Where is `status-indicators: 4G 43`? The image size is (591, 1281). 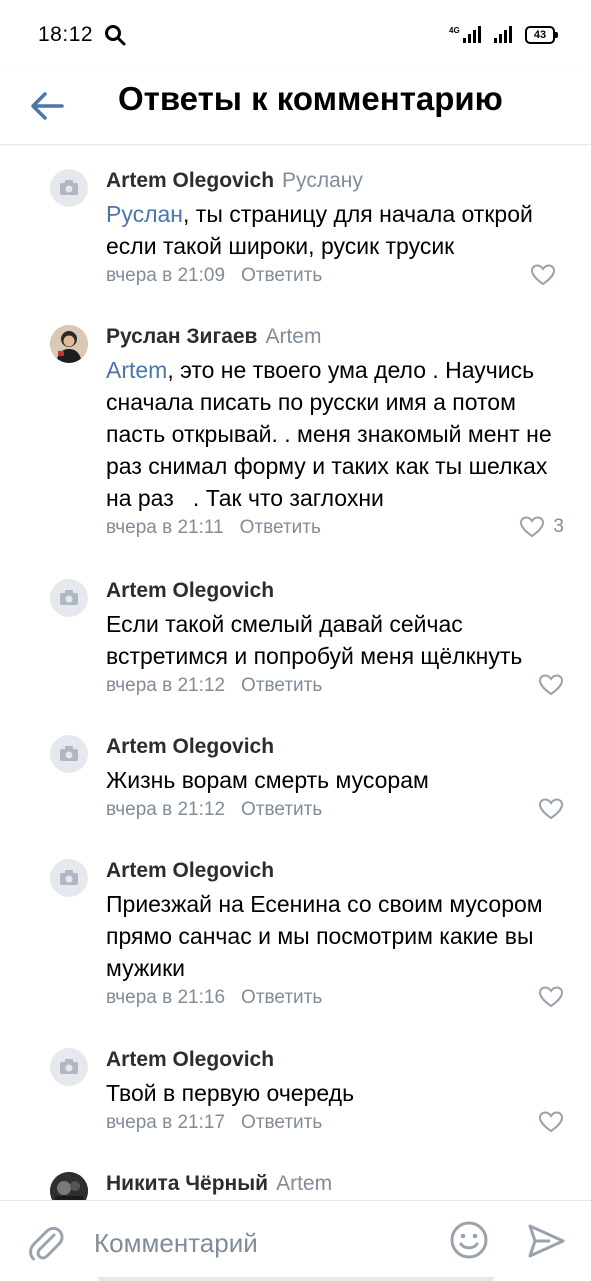
status-indicators: 4G 43 is located at coordinates (503, 35).